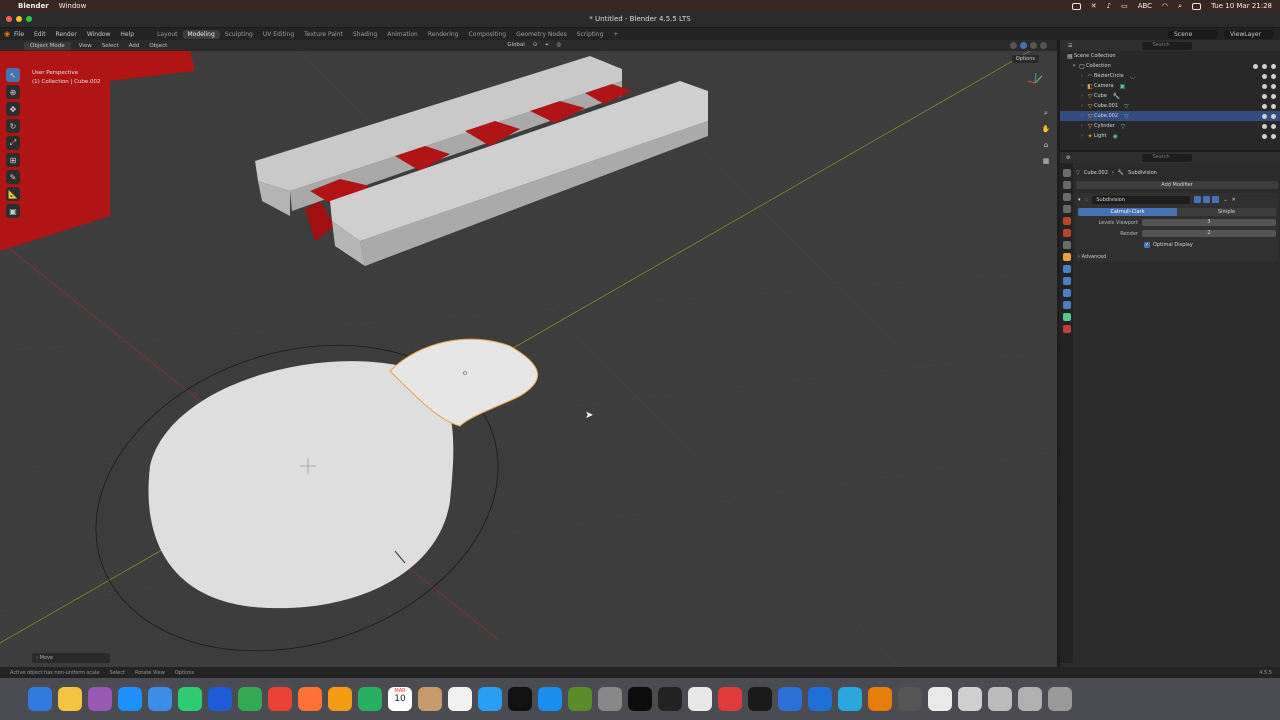 Image resolution: width=1280 pixels, height=720 pixels. Describe the element at coordinates (190, 699) in the screenshot. I see `messages-icon` at that location.